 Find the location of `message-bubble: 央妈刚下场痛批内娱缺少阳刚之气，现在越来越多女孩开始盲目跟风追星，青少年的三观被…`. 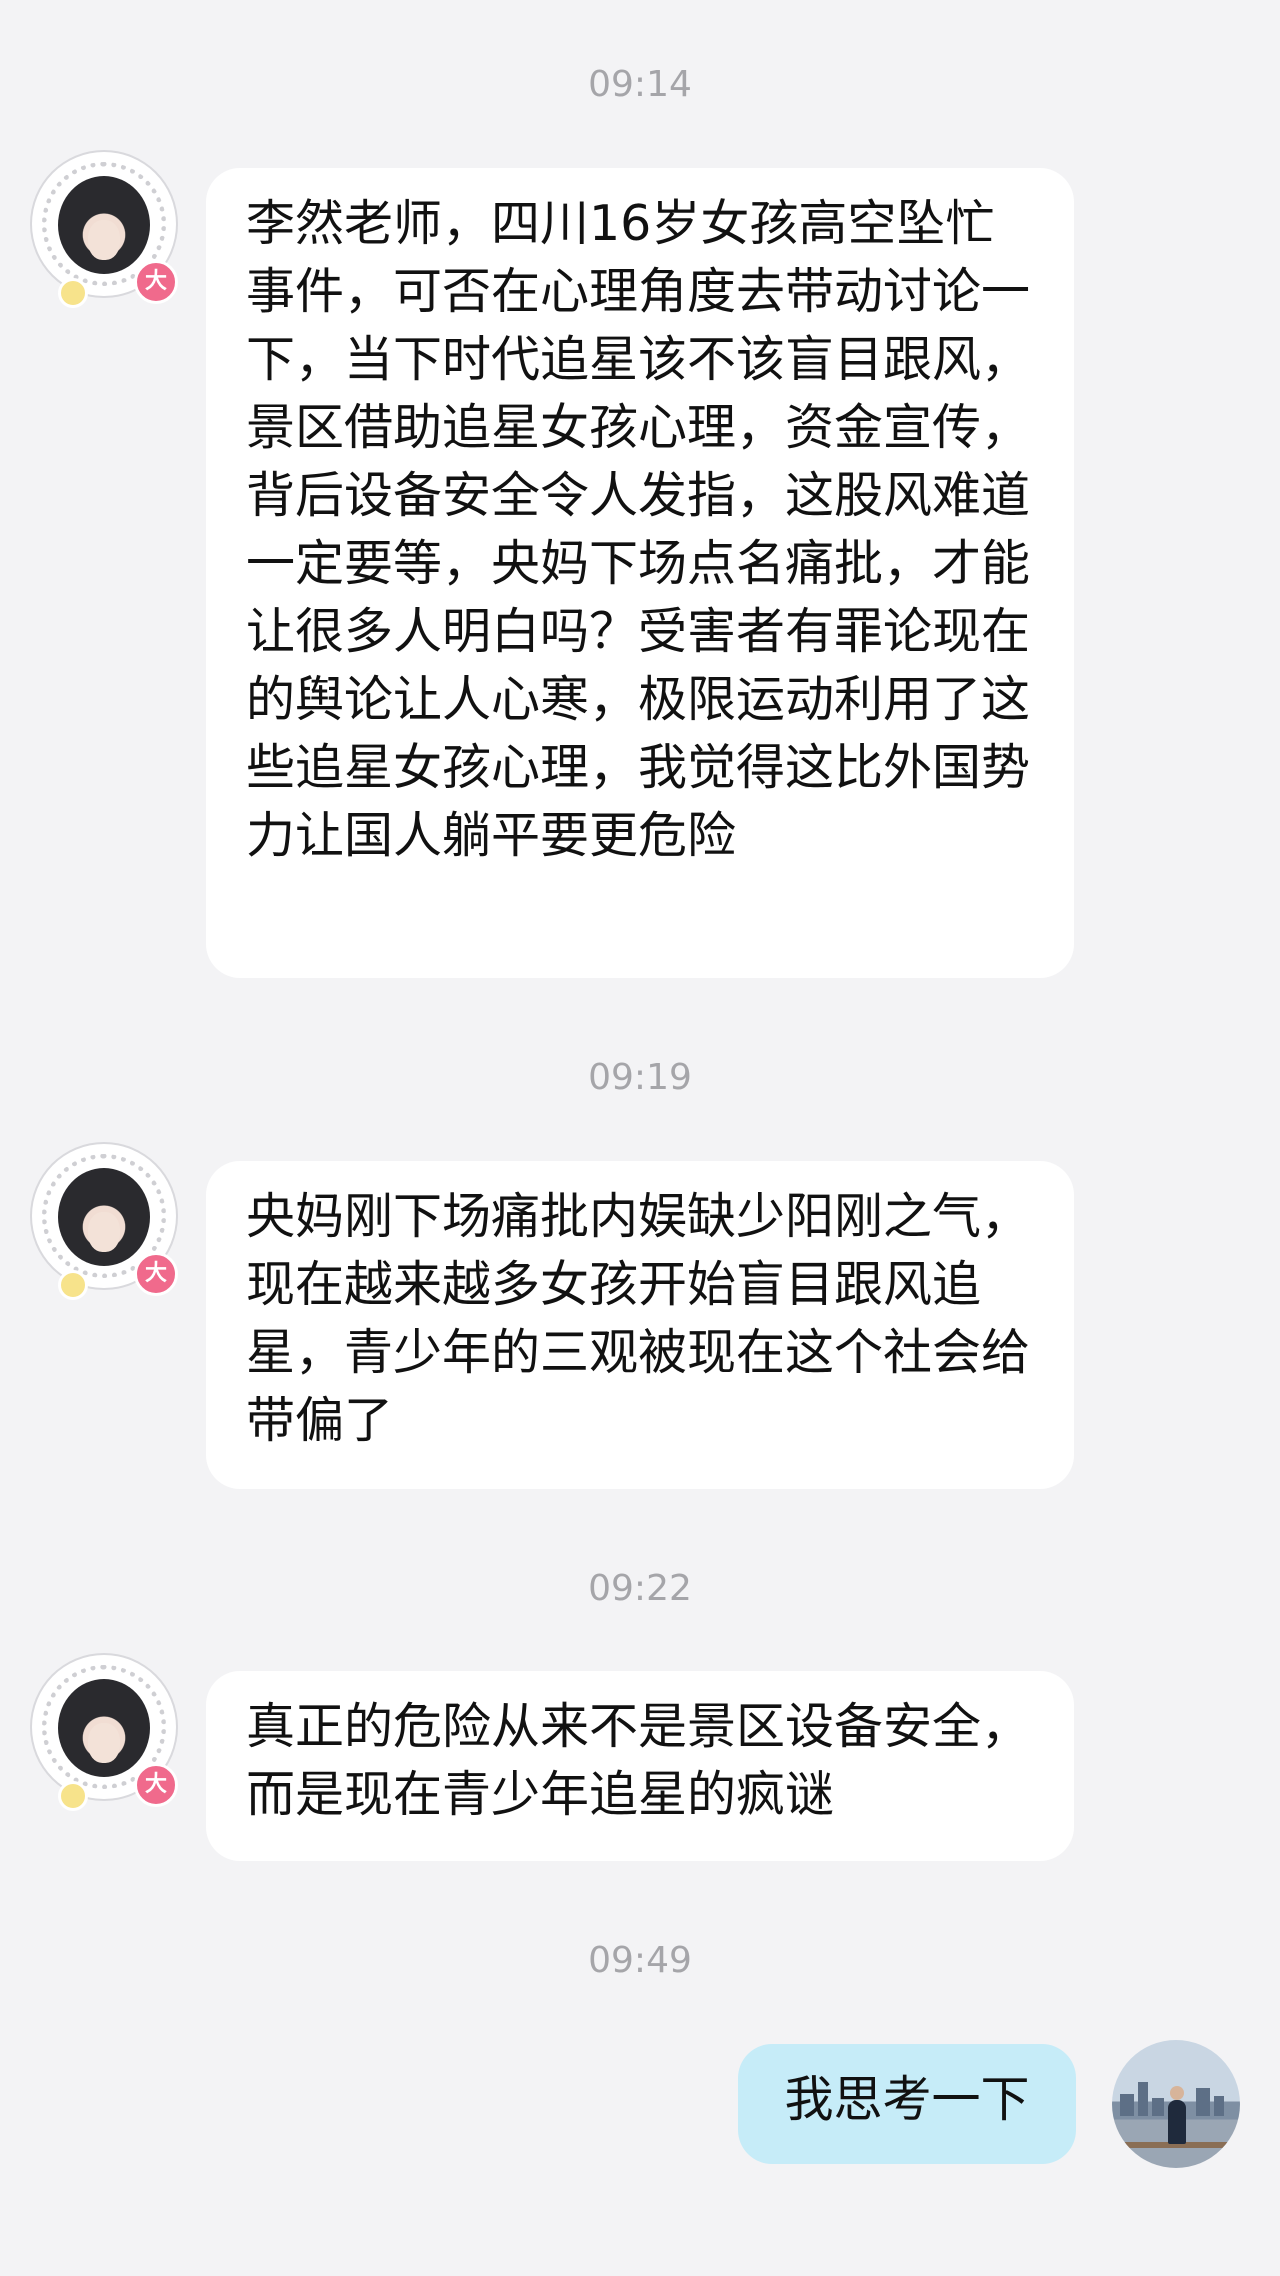

message-bubble: 央妈刚下场痛批内娱缺少阳刚之气，现在越来越多女孩开始盲目跟风追星，青少年的三观被… is located at coordinates (640, 1325).